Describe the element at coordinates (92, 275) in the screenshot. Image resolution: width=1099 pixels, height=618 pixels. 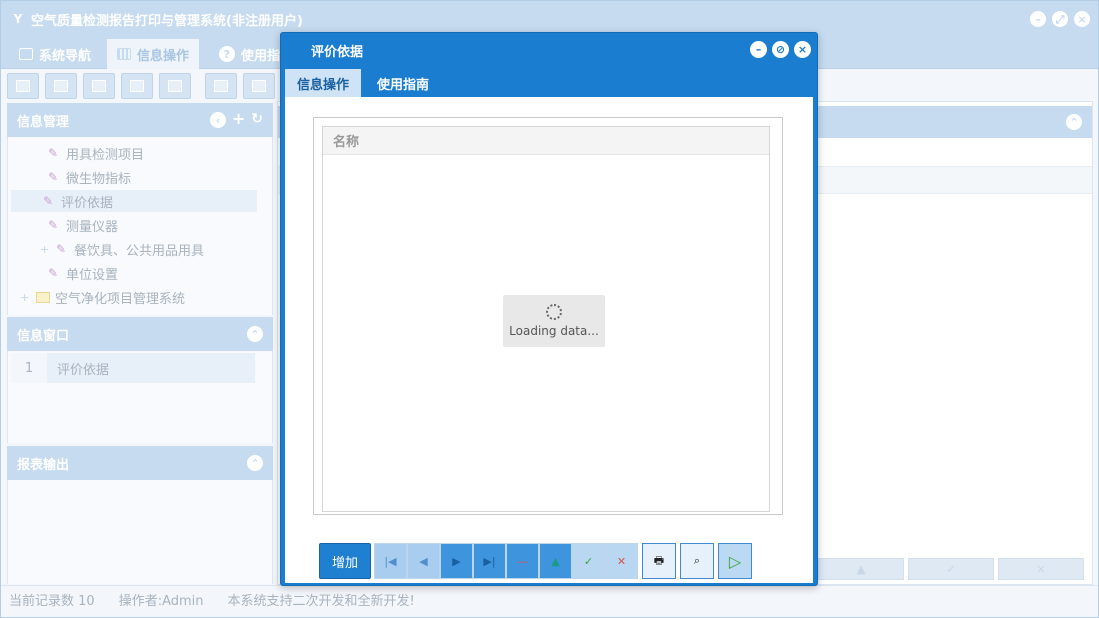
I see `tree-item-label: 单位设置` at that location.